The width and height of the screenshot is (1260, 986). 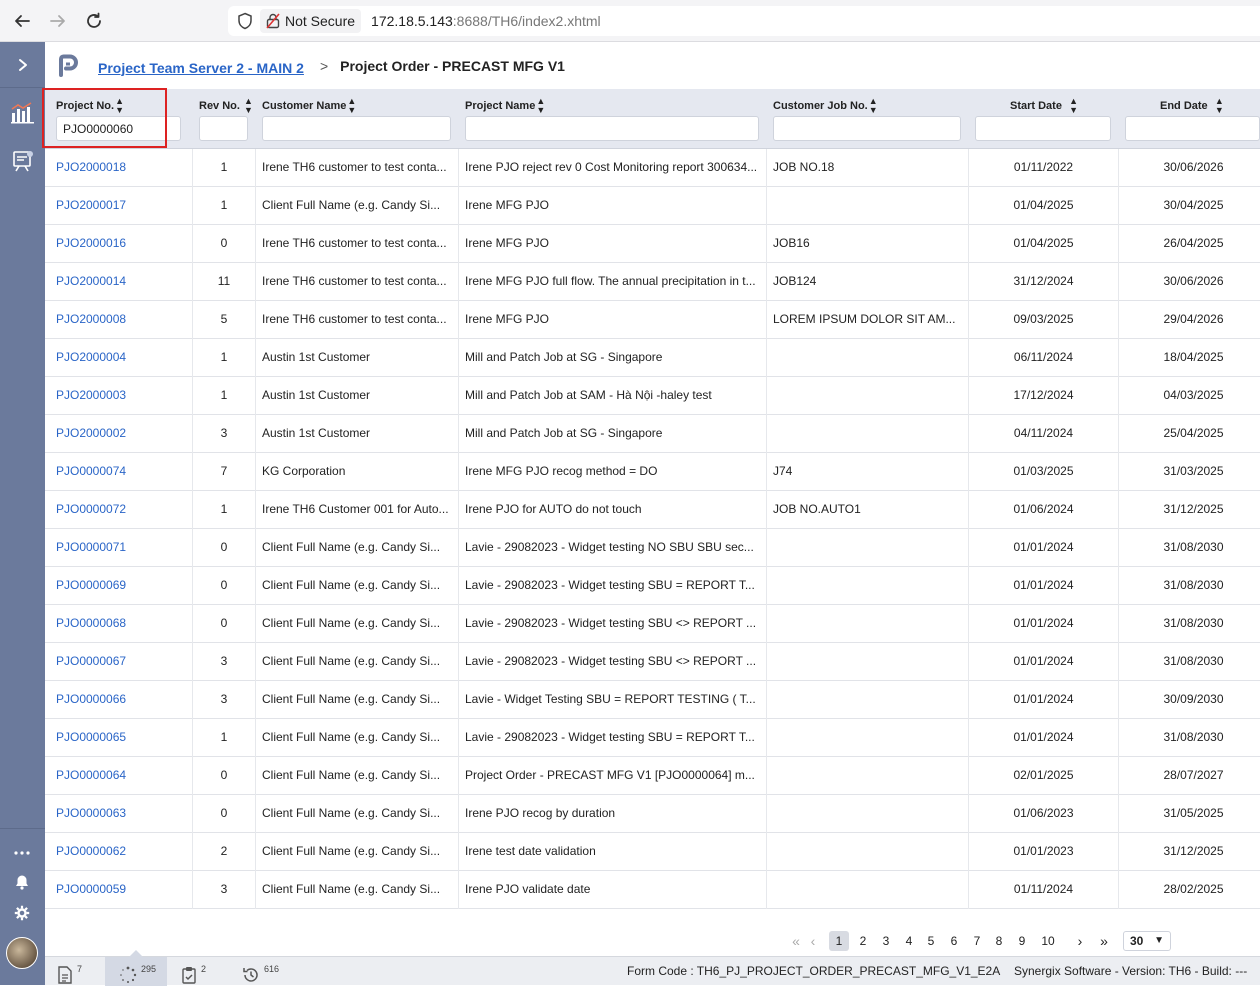 I want to click on last-page-icon: », so click(x=1104, y=941).